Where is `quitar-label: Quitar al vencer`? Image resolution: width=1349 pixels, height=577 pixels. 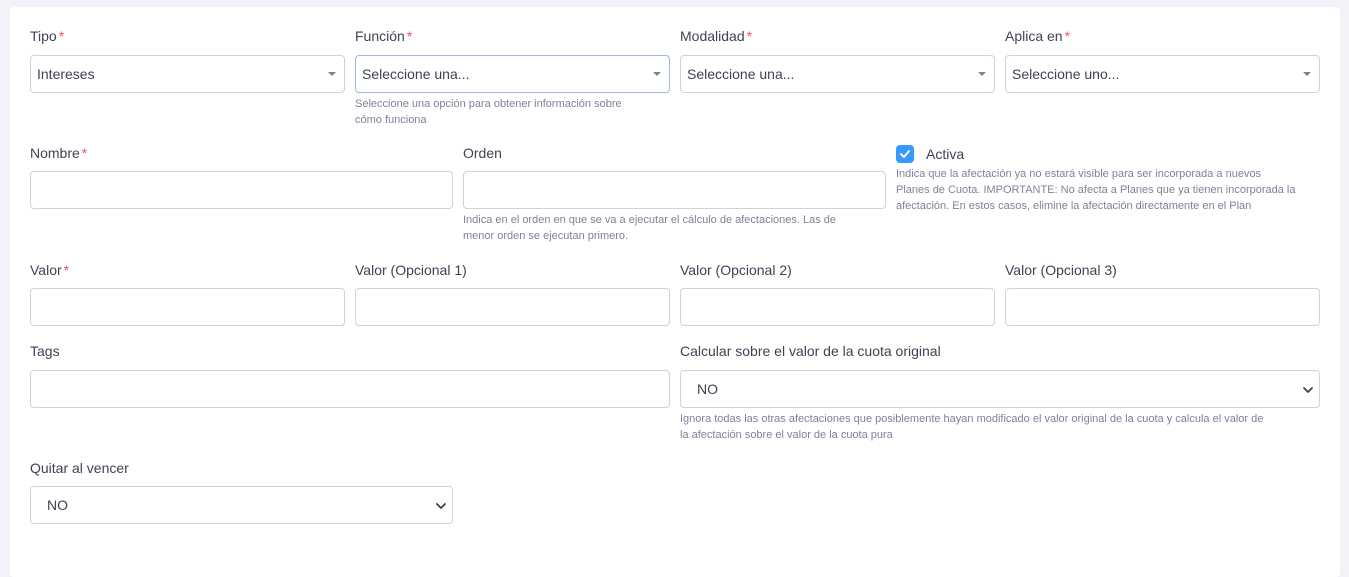 quitar-label: Quitar al vencer is located at coordinates (79, 468).